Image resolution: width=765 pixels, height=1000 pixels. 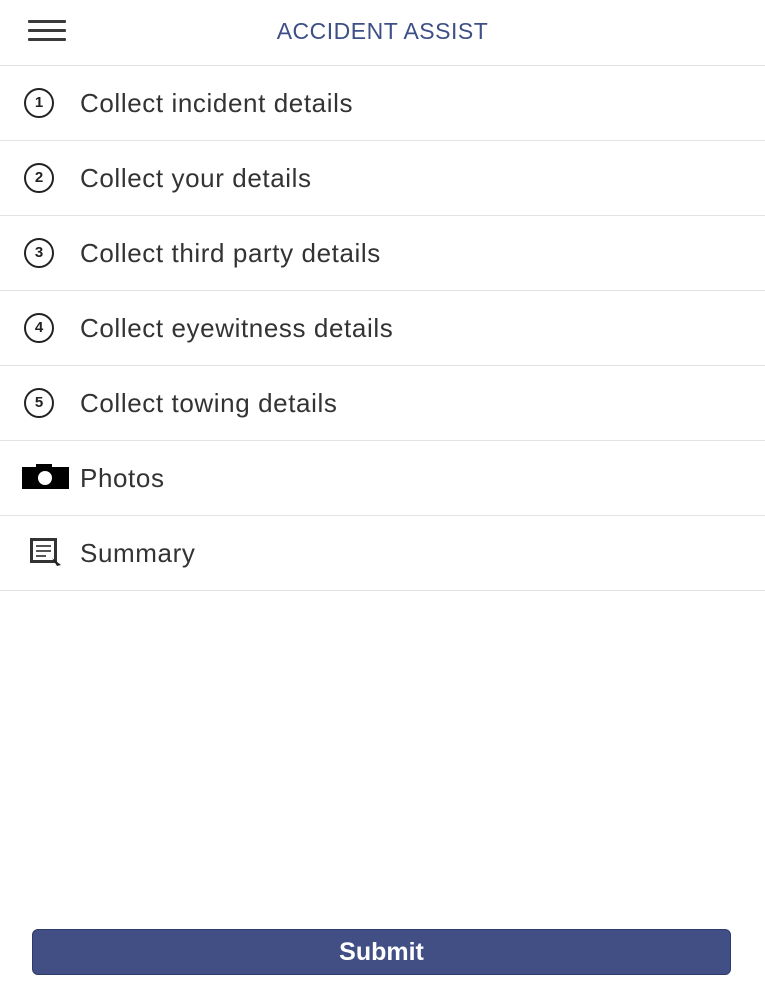 I want to click on step-item-third-party-details: 3 Collect third party details, so click(x=382, y=253).